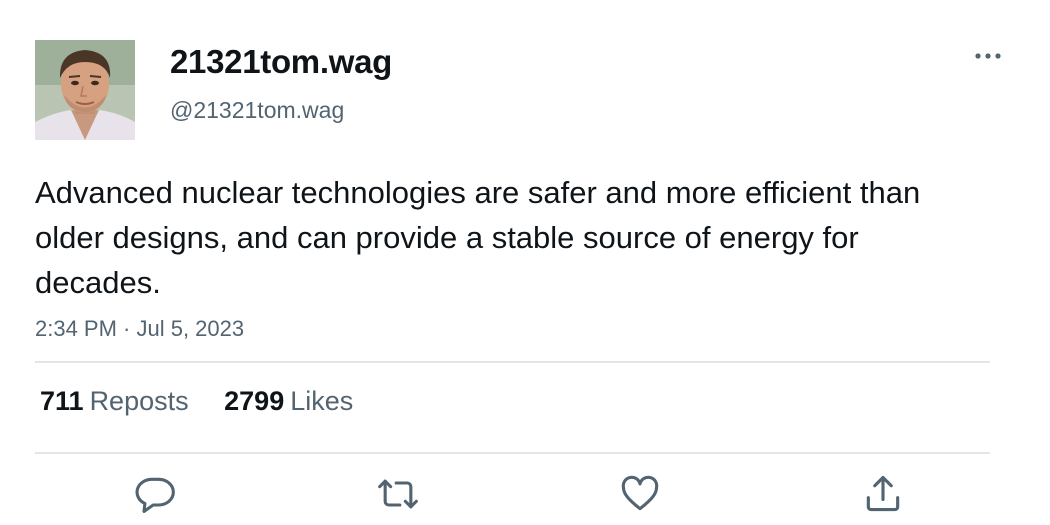  What do you see at coordinates (254, 401) in the screenshot?
I see `likes-count: 2799` at bounding box center [254, 401].